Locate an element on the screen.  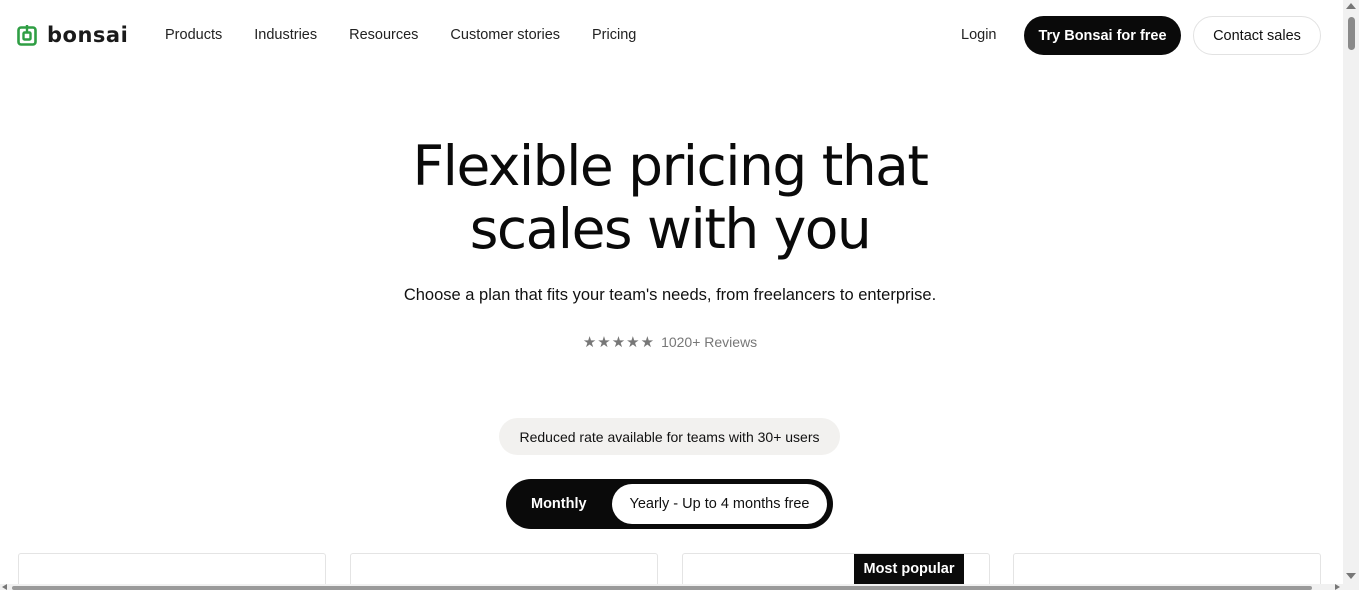
horizontal-scrollbar is located at coordinates (671, 587).